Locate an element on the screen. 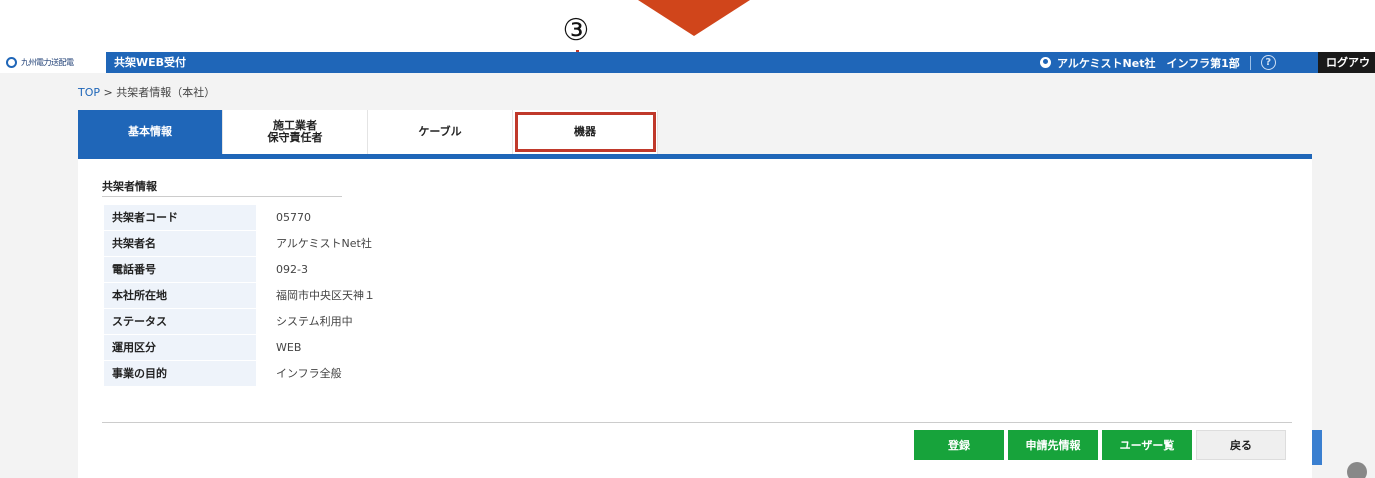 Image resolution: width=1375 pixels, height=478 pixels. row-value: WEB is located at coordinates (289, 347).